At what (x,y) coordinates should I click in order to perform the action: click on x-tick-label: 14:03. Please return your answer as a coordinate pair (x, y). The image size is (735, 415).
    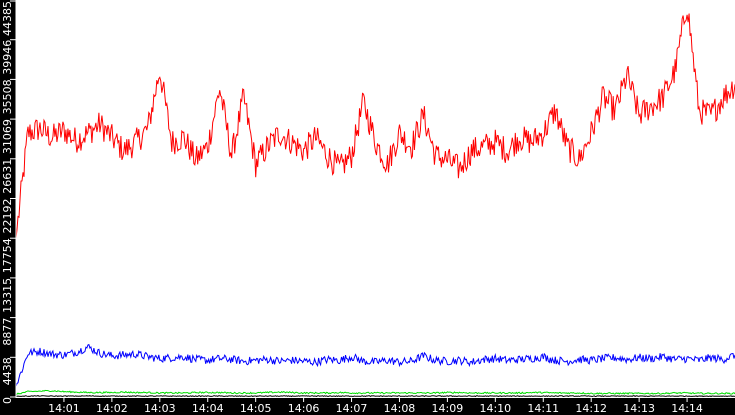
    Looking at the image, I should click on (160, 408).